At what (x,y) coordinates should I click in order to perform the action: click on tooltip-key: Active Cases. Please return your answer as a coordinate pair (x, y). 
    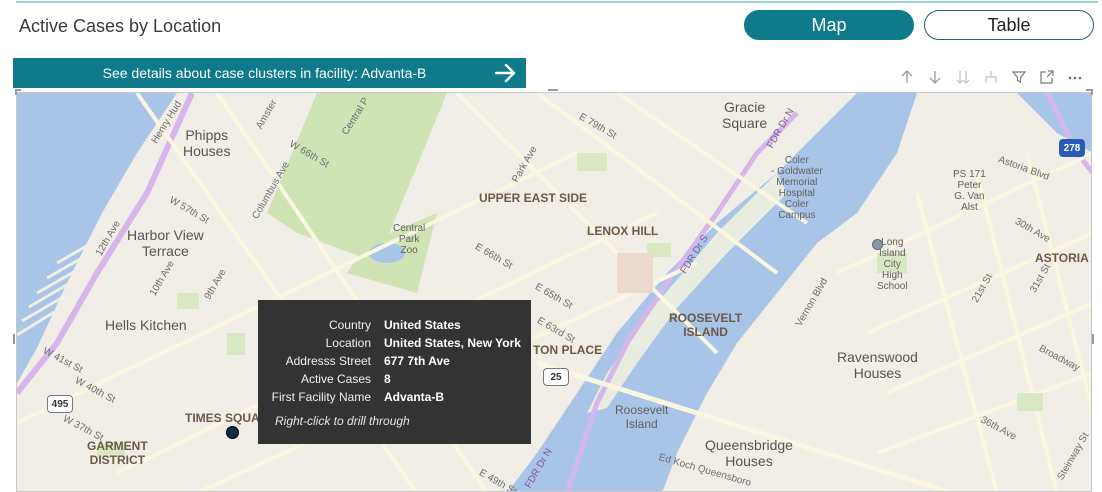
    Looking at the image, I should click on (335, 379).